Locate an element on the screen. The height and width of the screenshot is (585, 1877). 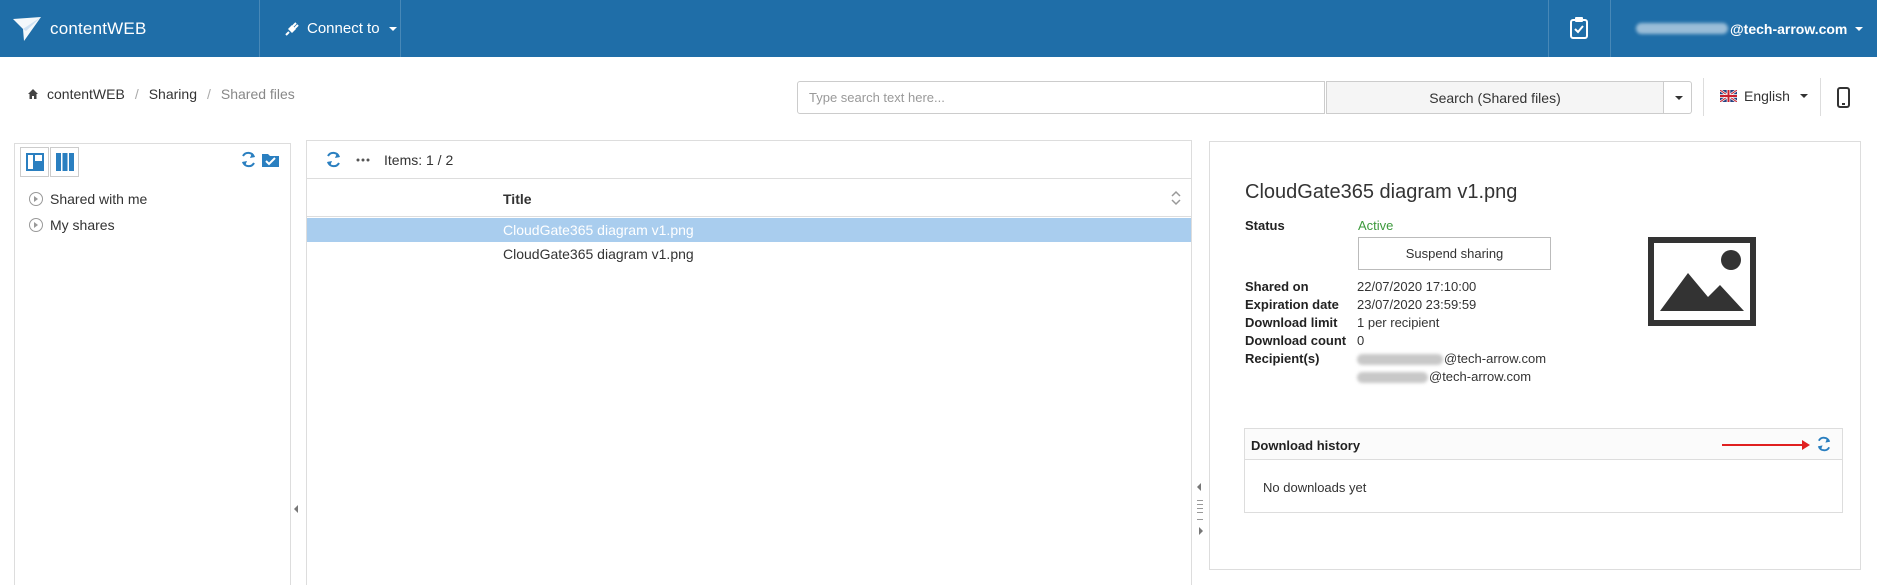
layout-columns-button is located at coordinates (64, 162).